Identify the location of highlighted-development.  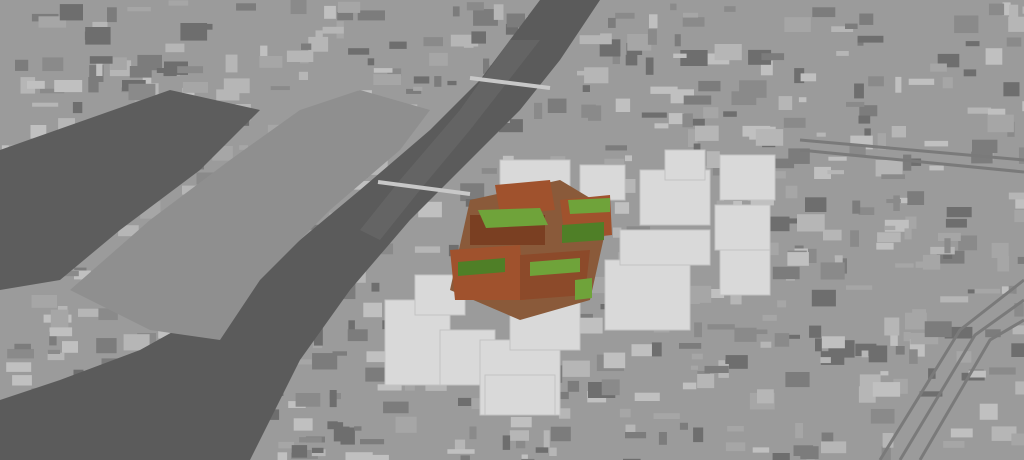
(531, 250).